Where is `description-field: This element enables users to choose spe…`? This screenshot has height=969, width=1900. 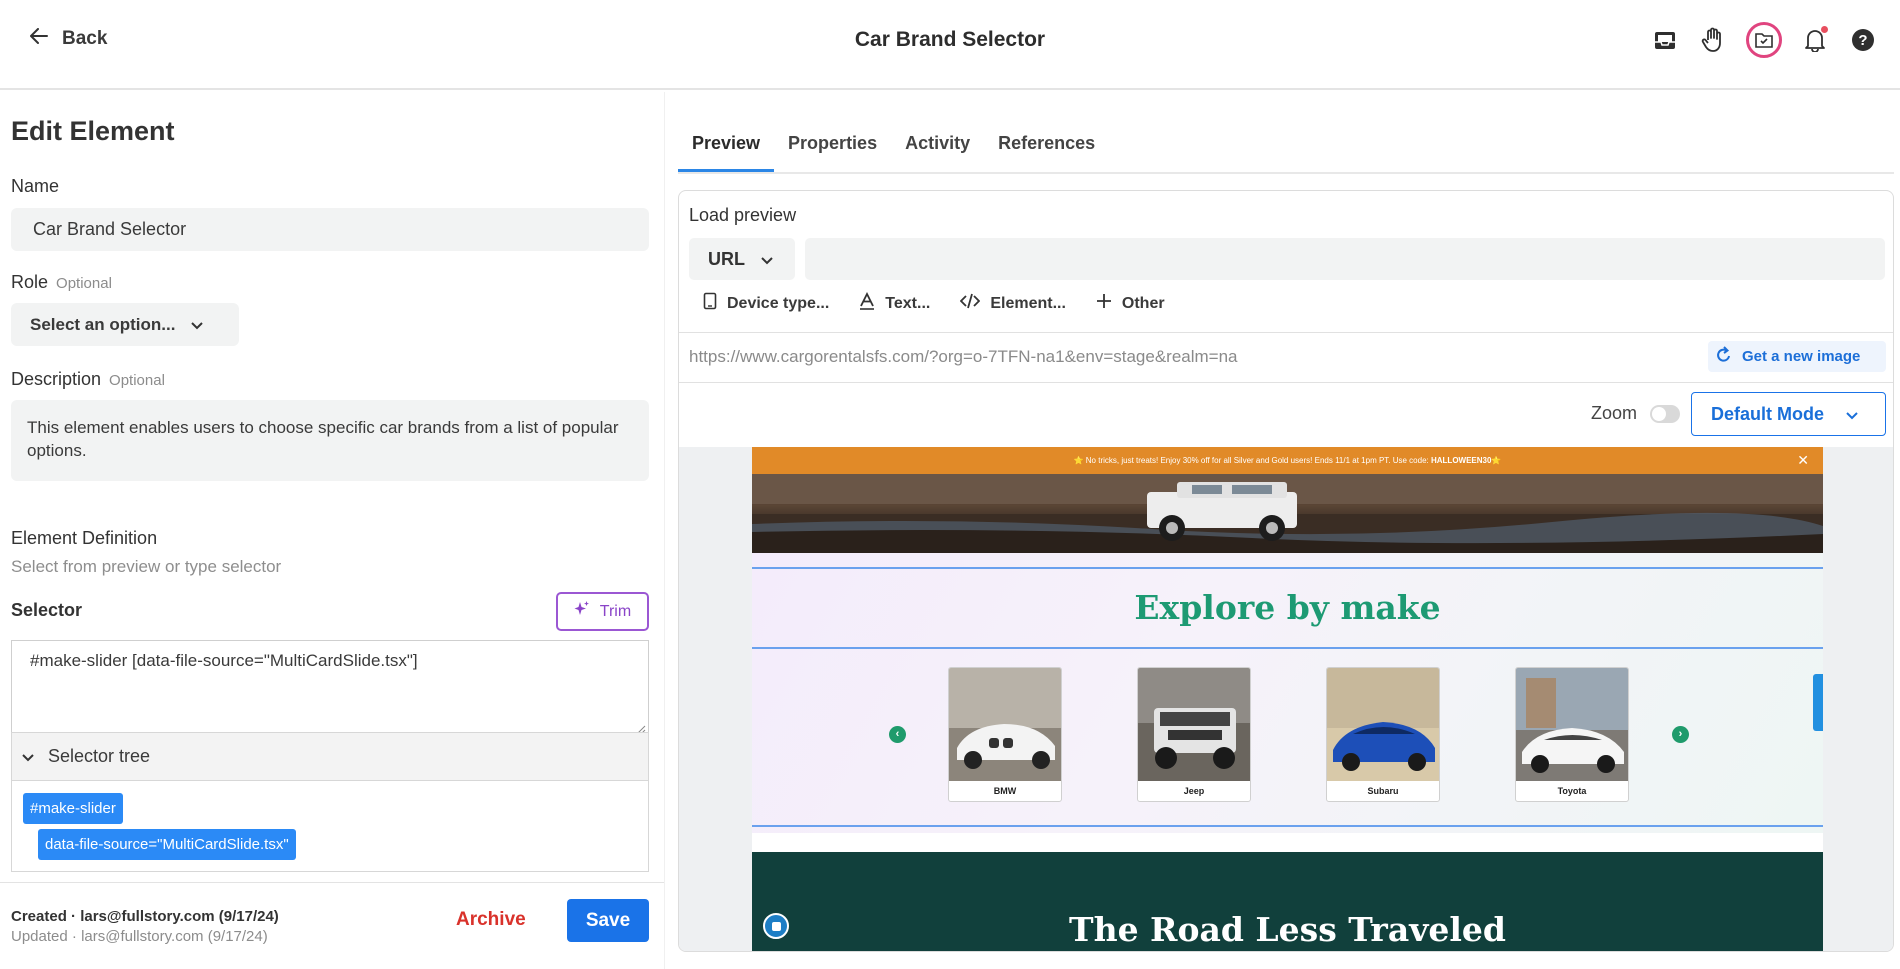
description-field: This element enables users to choose spe… is located at coordinates (330, 440).